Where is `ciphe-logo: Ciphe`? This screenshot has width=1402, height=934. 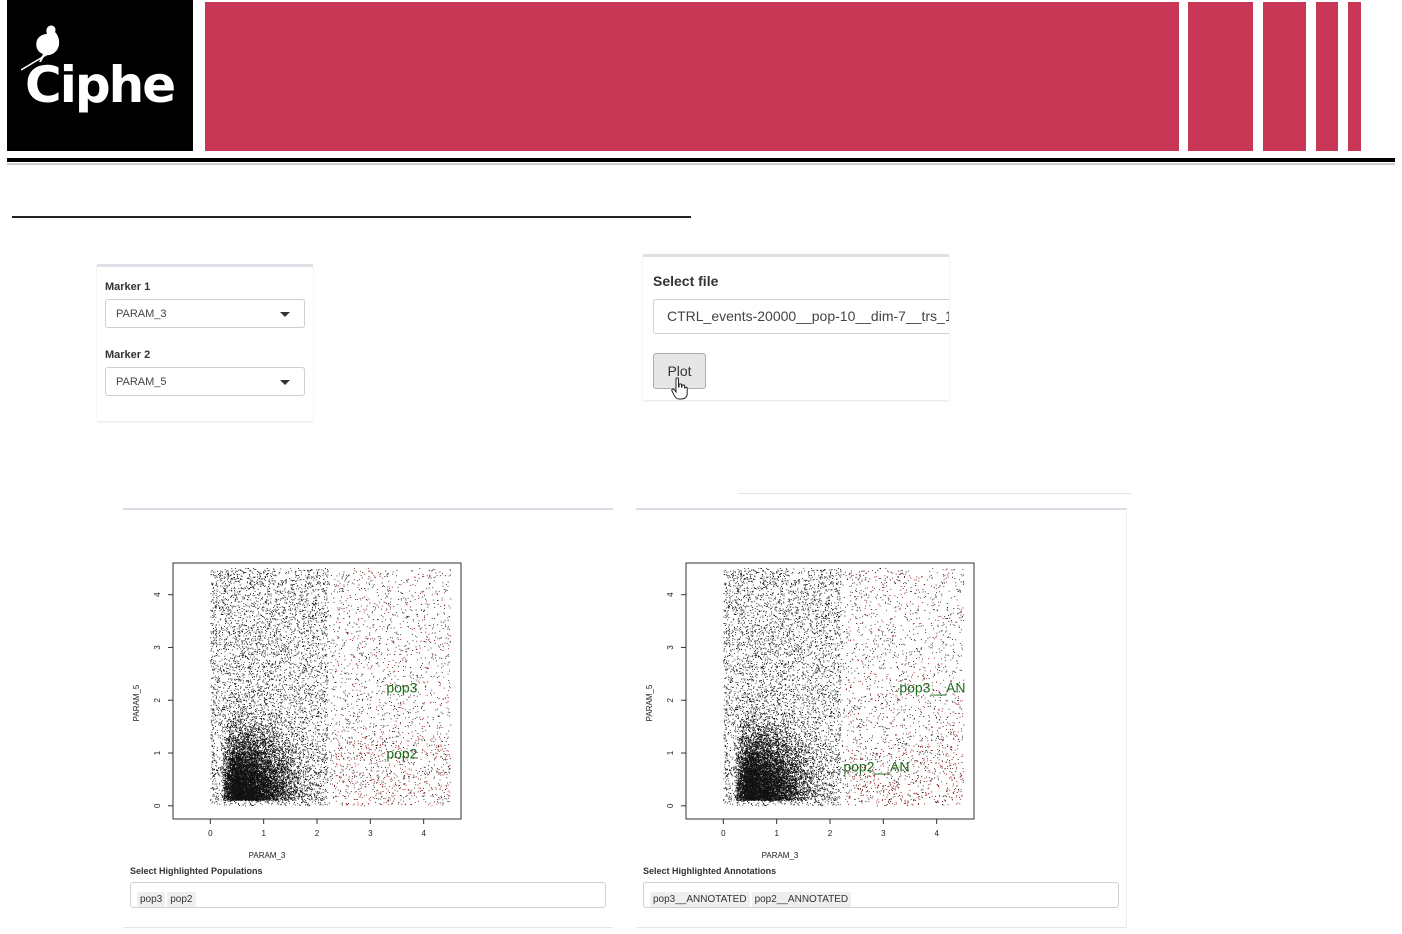
ciphe-logo: Ciphe is located at coordinates (100, 75).